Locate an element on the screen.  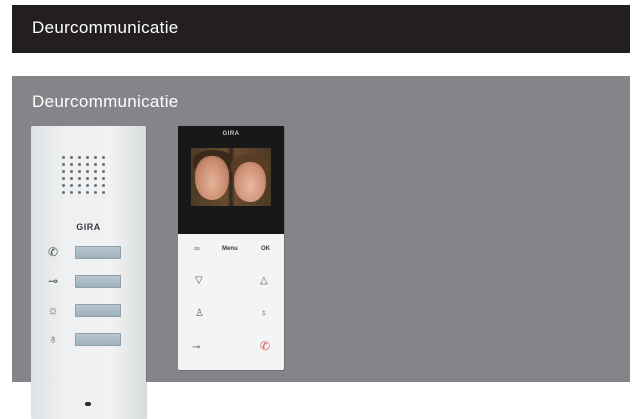
menu-label: Menu is located at coordinates (230, 249).